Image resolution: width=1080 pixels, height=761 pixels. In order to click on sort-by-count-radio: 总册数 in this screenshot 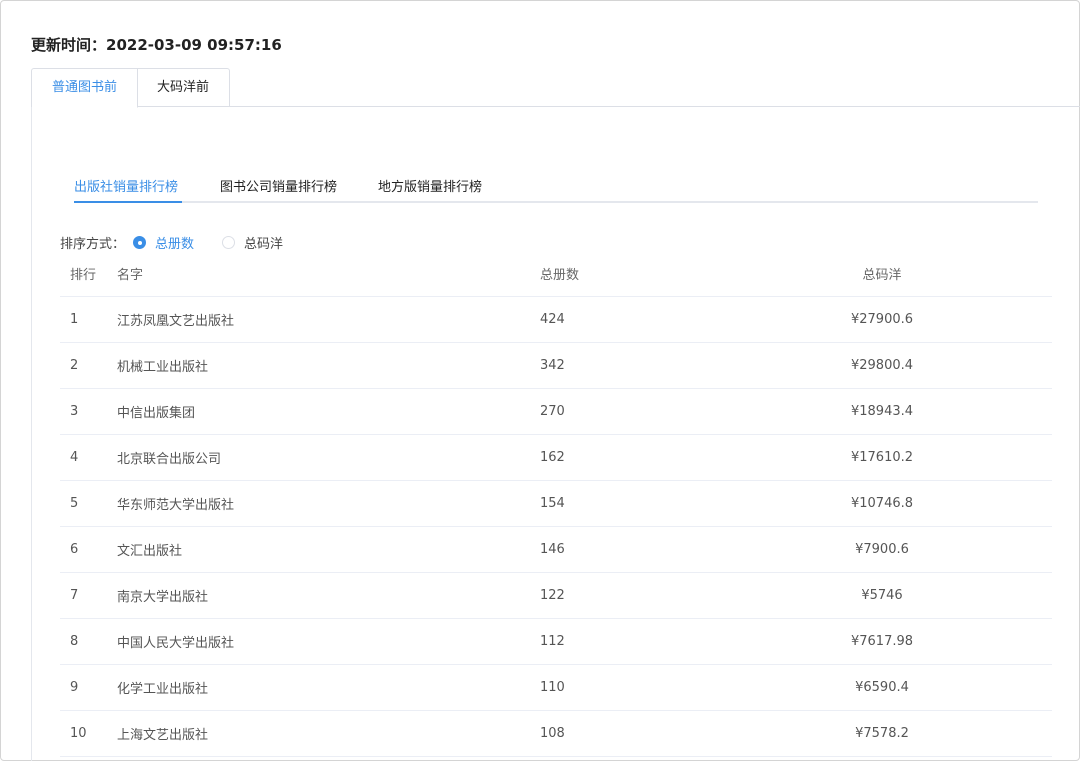, I will do `click(163, 242)`.